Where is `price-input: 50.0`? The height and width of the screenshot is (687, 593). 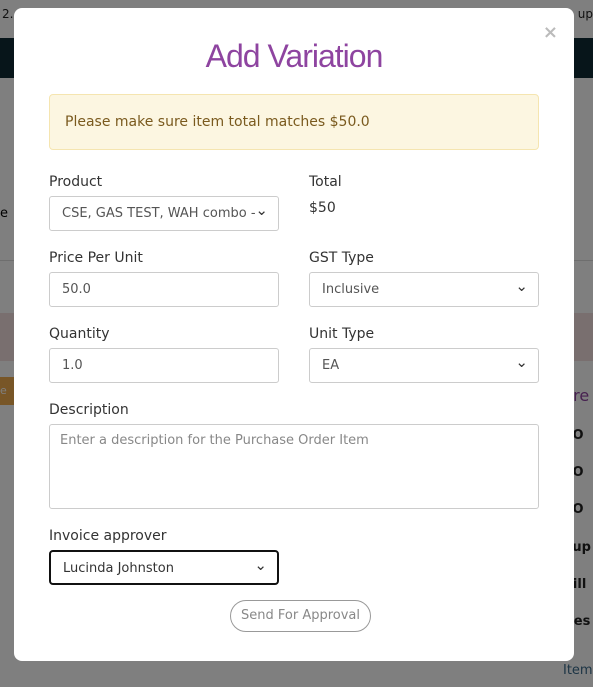 price-input: 50.0 is located at coordinates (164, 289).